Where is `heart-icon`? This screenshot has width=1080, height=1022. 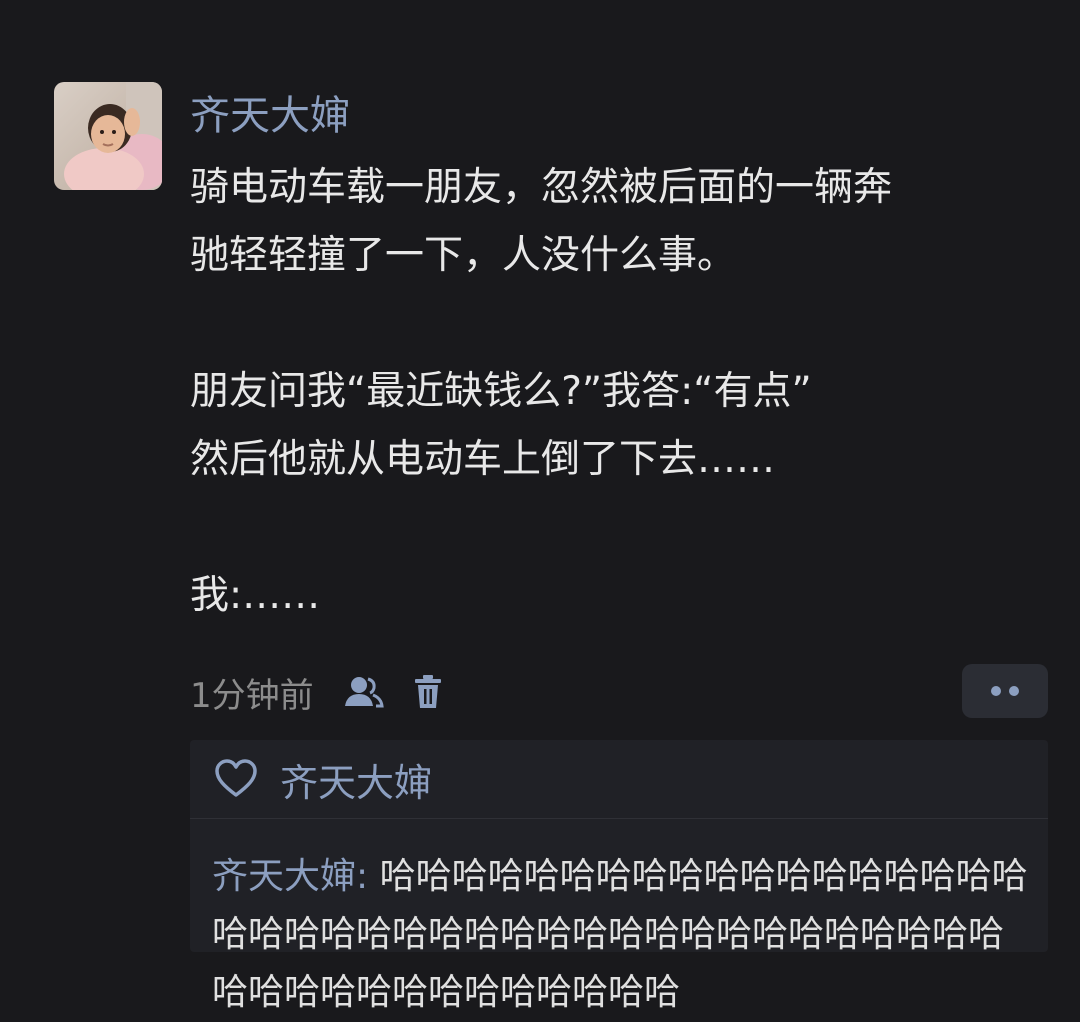 heart-icon is located at coordinates (236, 779).